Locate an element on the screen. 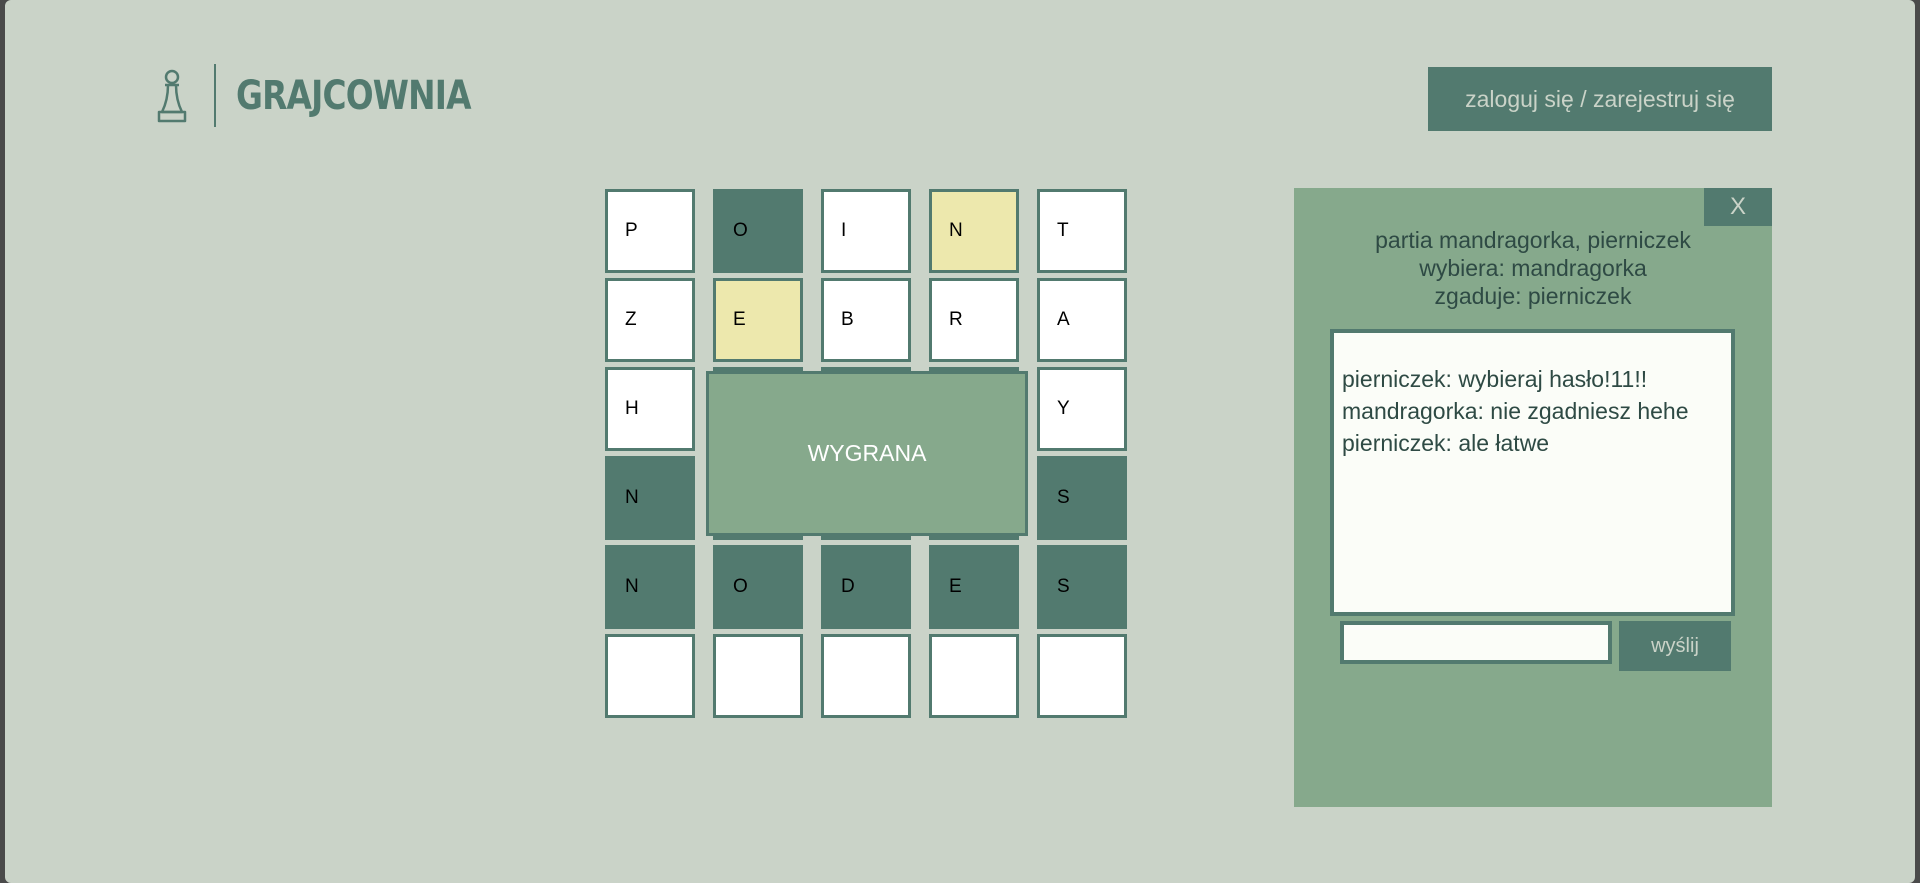  pawn-icon is located at coordinates (172, 95).